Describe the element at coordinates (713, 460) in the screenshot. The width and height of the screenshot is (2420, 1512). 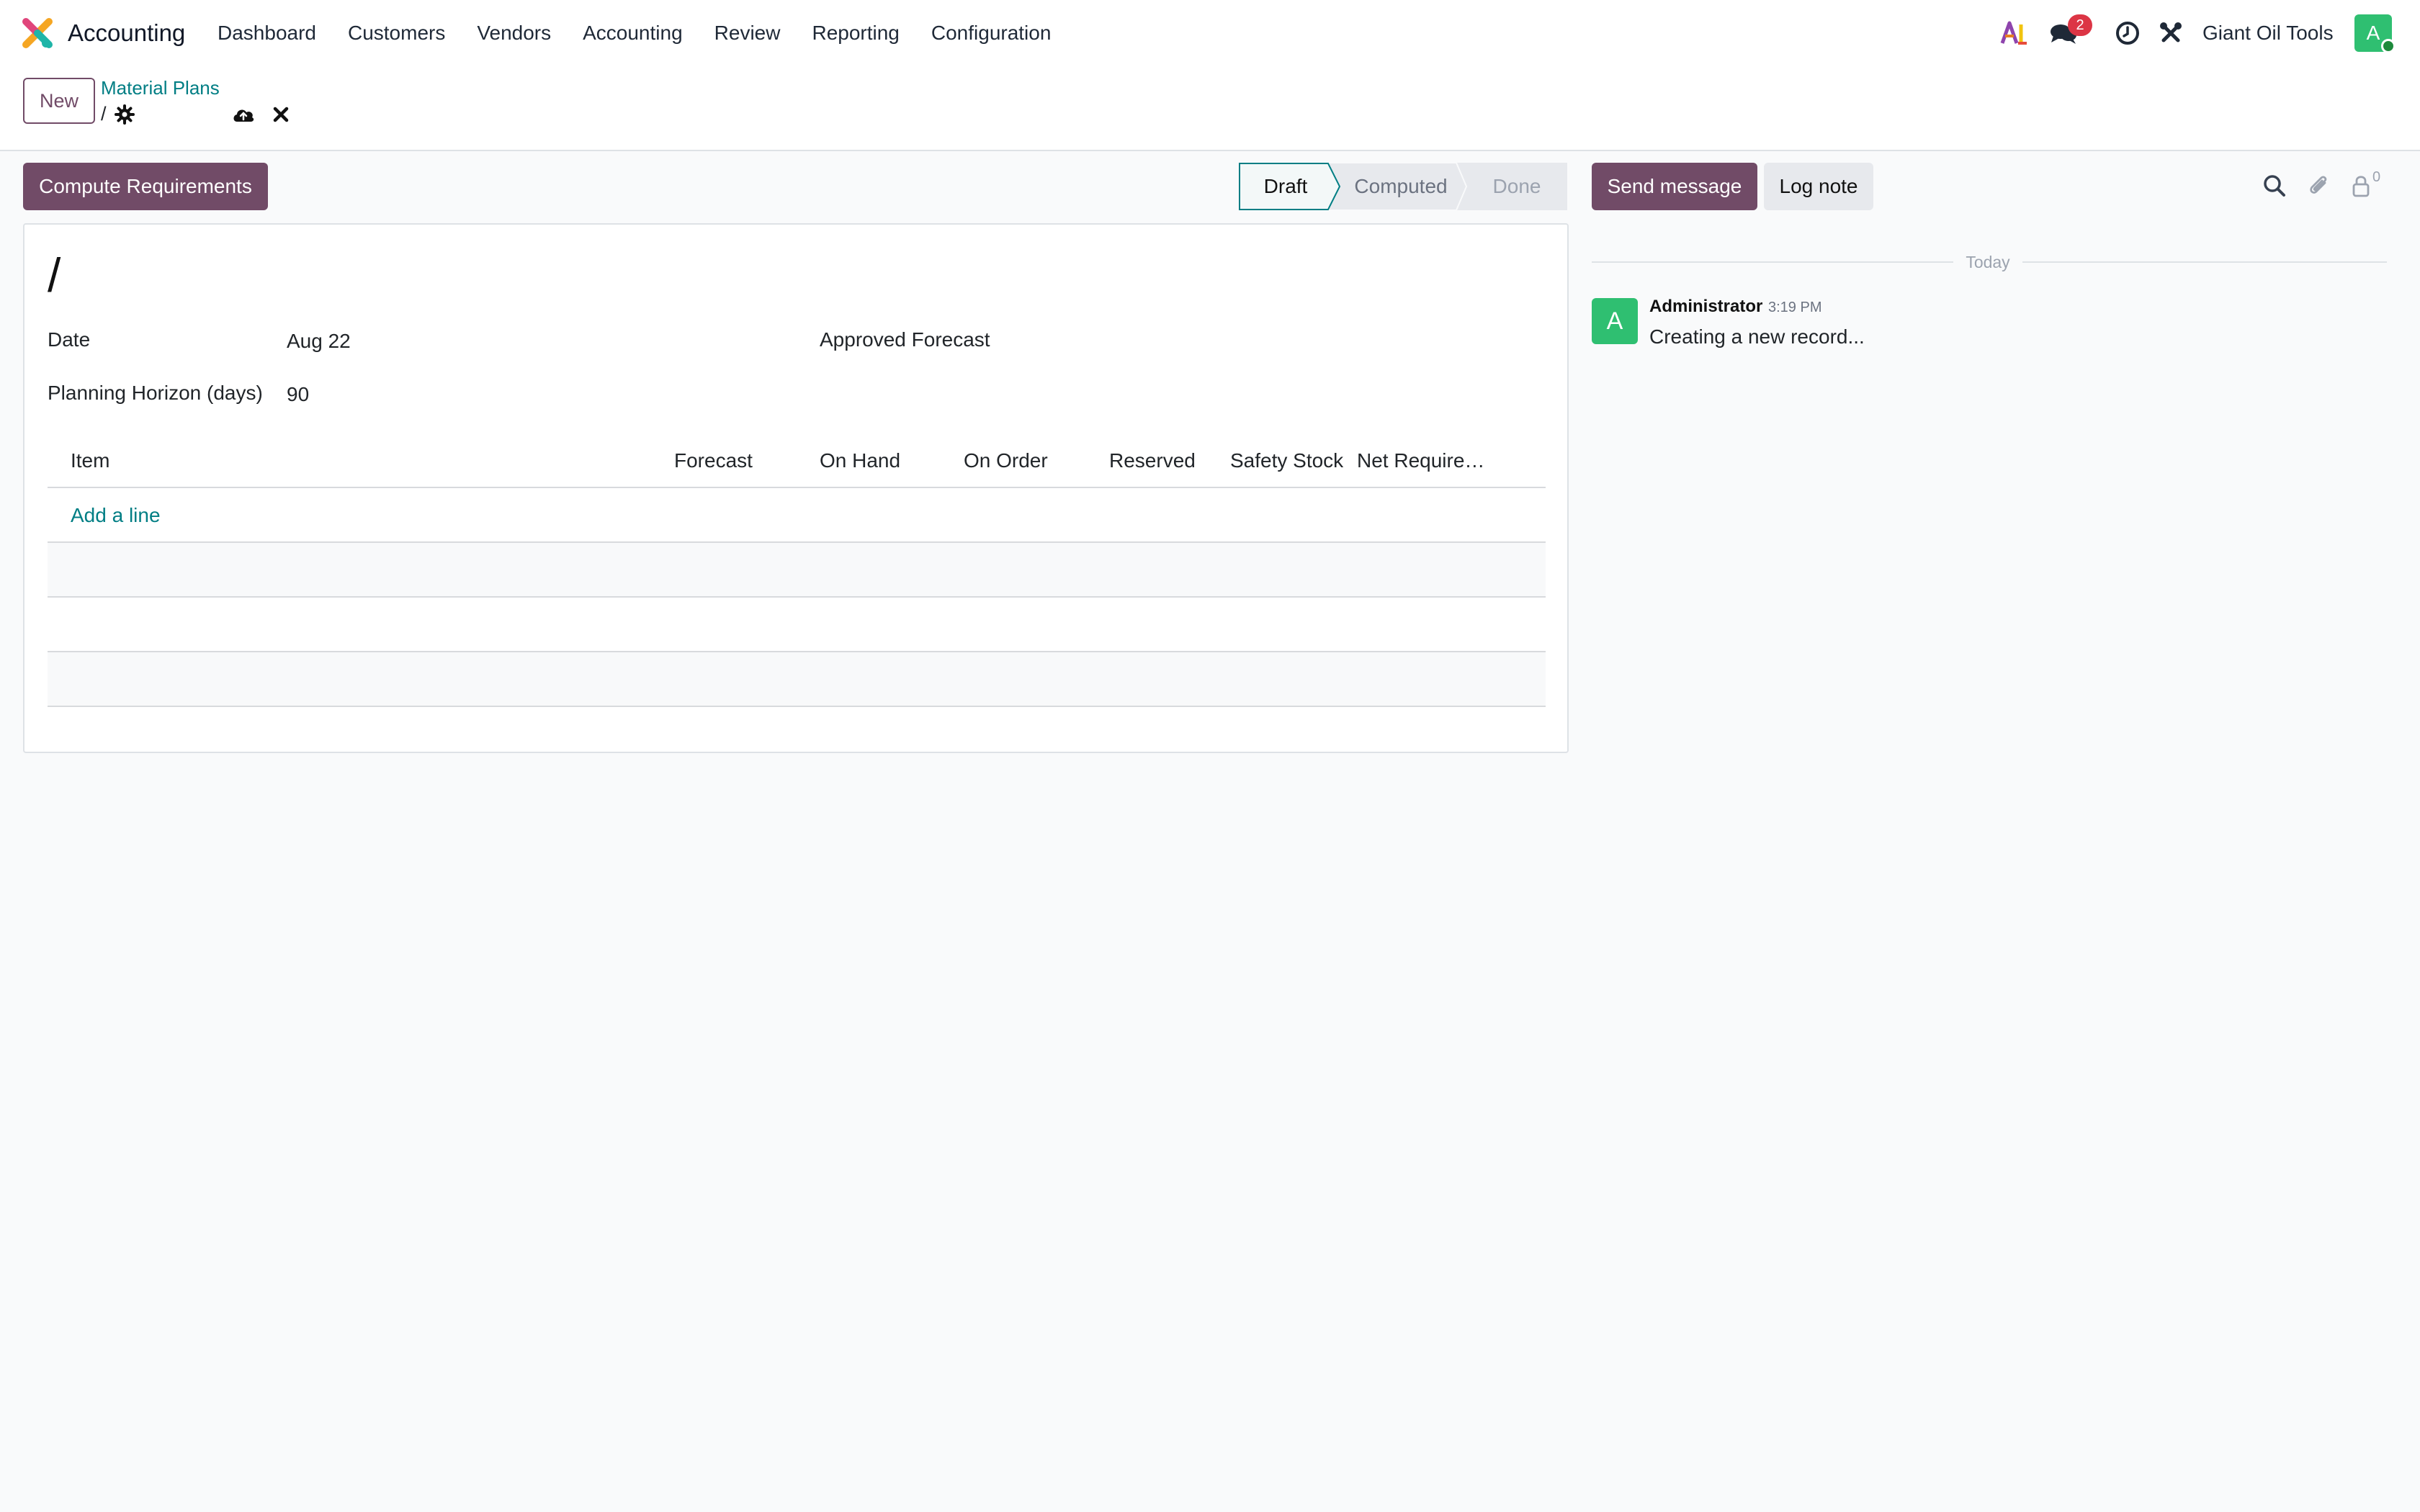
I see `column-forecast: Forecast` at that location.